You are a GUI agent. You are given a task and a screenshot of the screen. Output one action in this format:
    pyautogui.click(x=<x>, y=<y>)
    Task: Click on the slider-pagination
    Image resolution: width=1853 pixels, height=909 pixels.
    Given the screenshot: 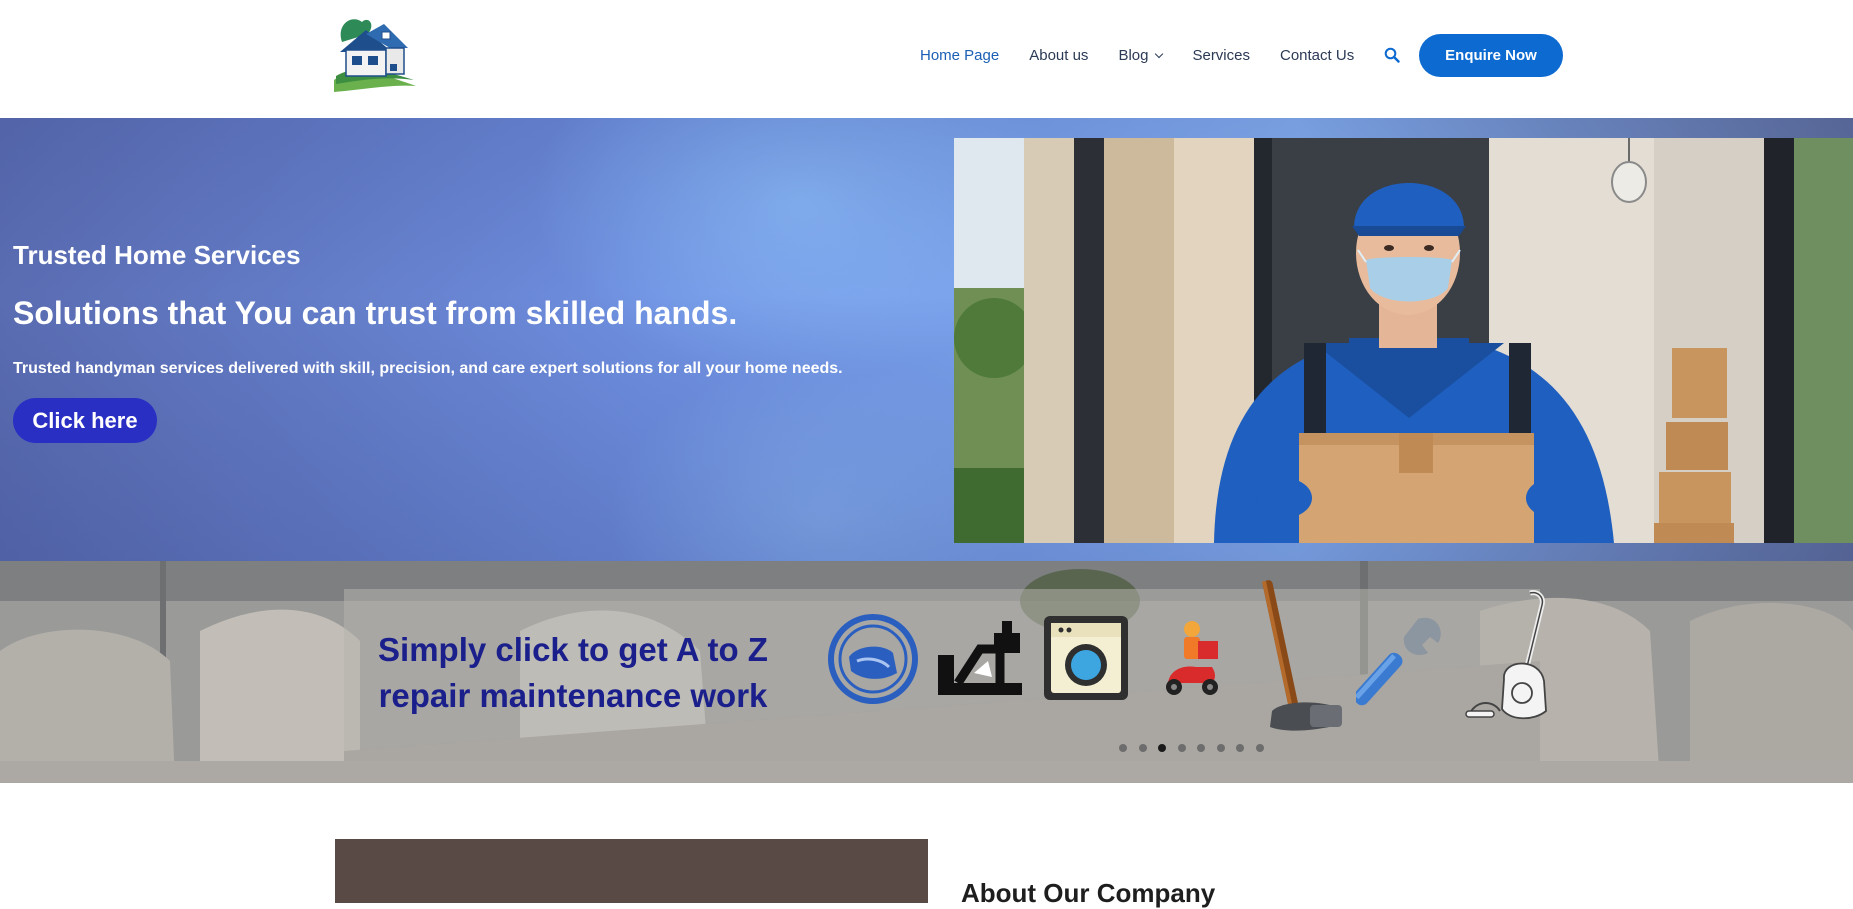 What is the action you would take?
    pyautogui.click(x=1197, y=748)
    